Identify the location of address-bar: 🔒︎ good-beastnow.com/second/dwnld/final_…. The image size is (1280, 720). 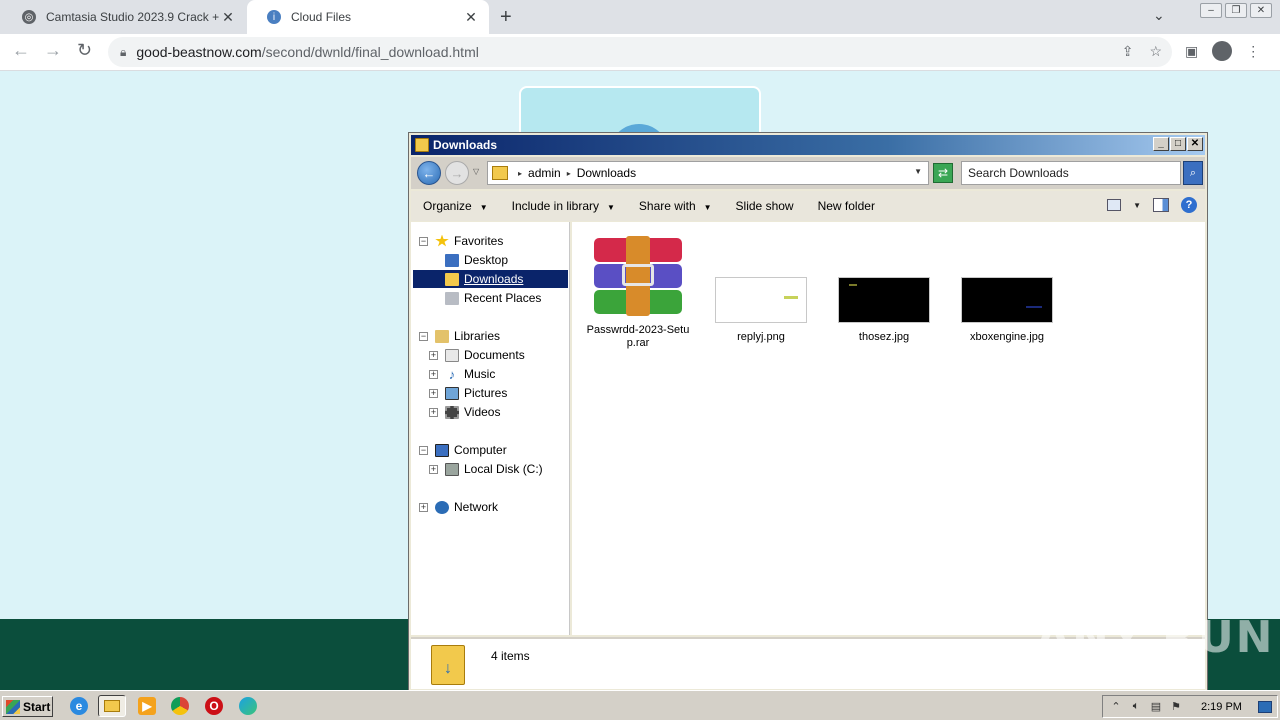
(640, 52).